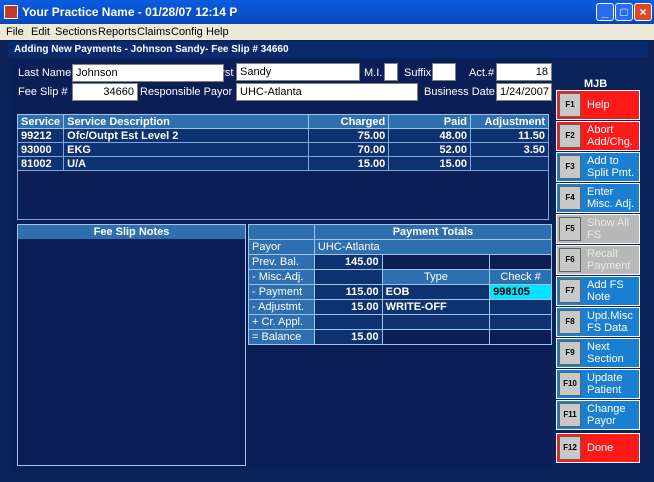  Describe the element at coordinates (570, 260) in the screenshot. I see `f6-key-icon: F6` at that location.